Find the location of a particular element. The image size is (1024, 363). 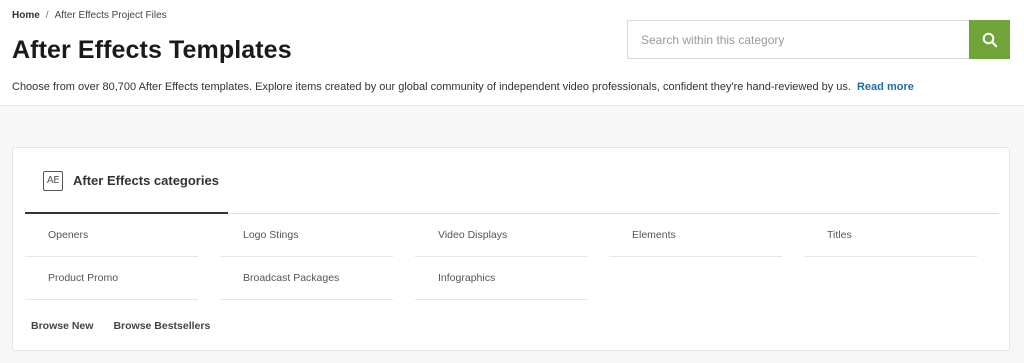

search-input is located at coordinates (798, 39).